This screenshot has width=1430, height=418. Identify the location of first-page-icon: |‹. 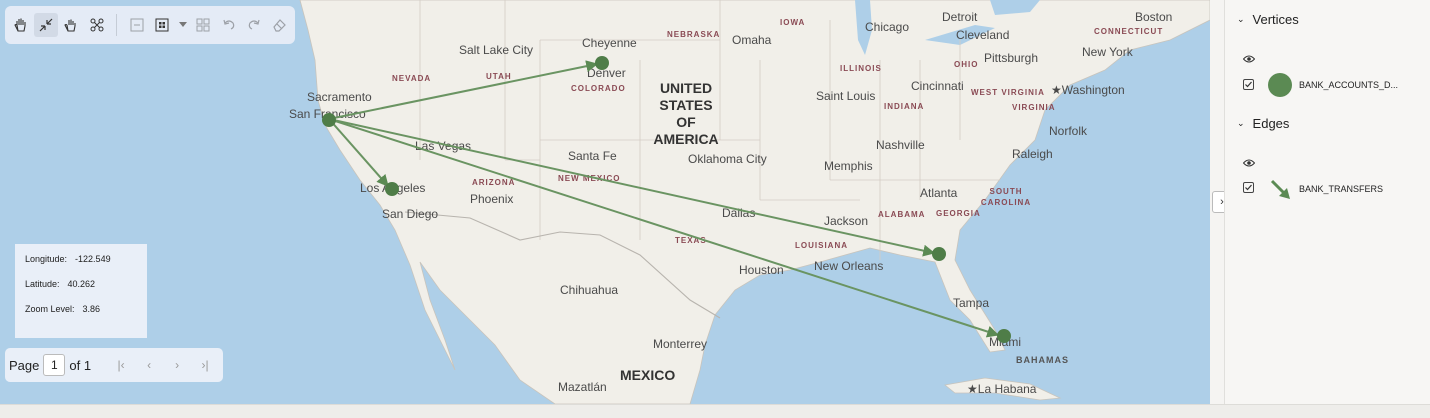
(121, 365).